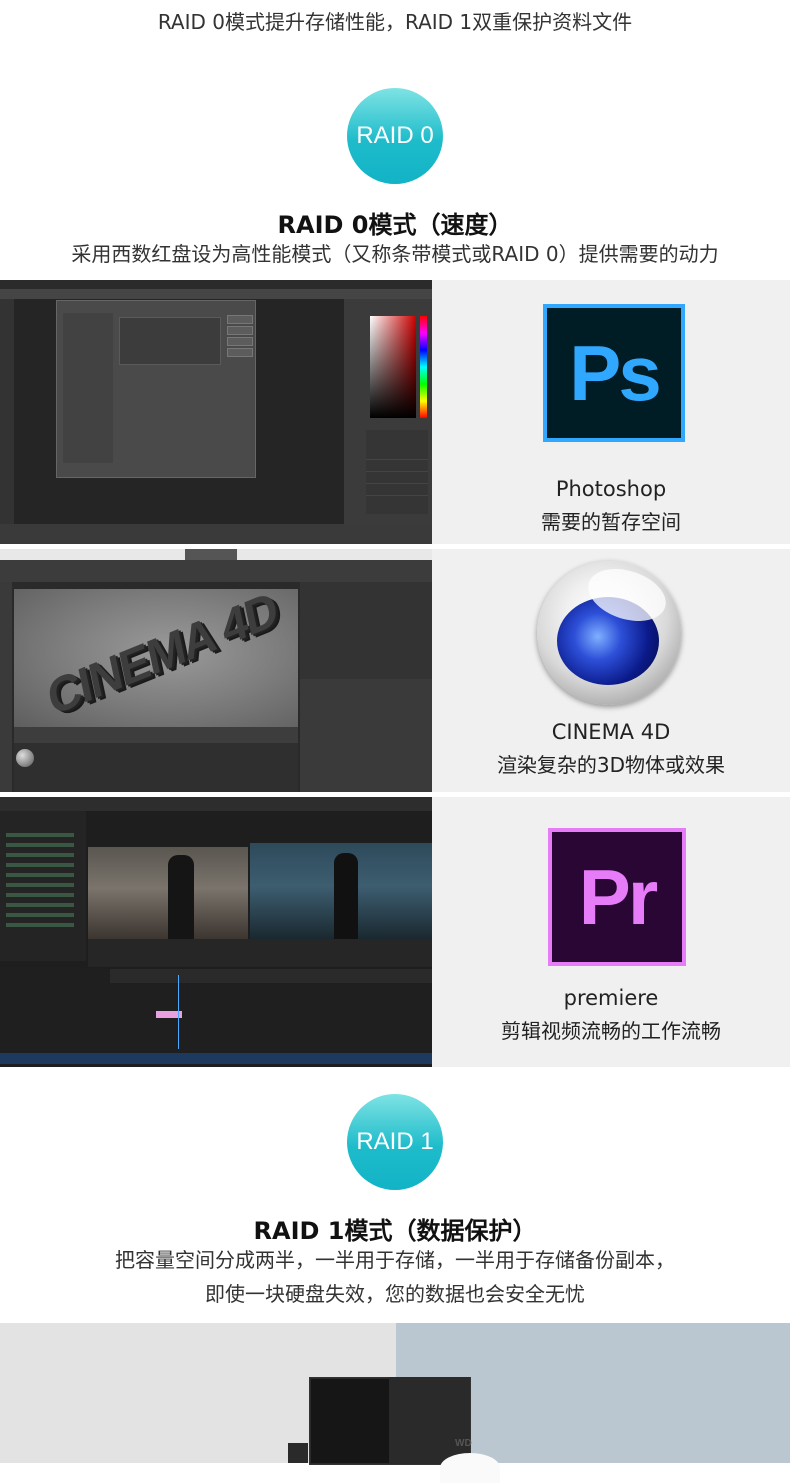 The width and height of the screenshot is (790, 1483). I want to click on pr-transport-controls, so click(260, 953).